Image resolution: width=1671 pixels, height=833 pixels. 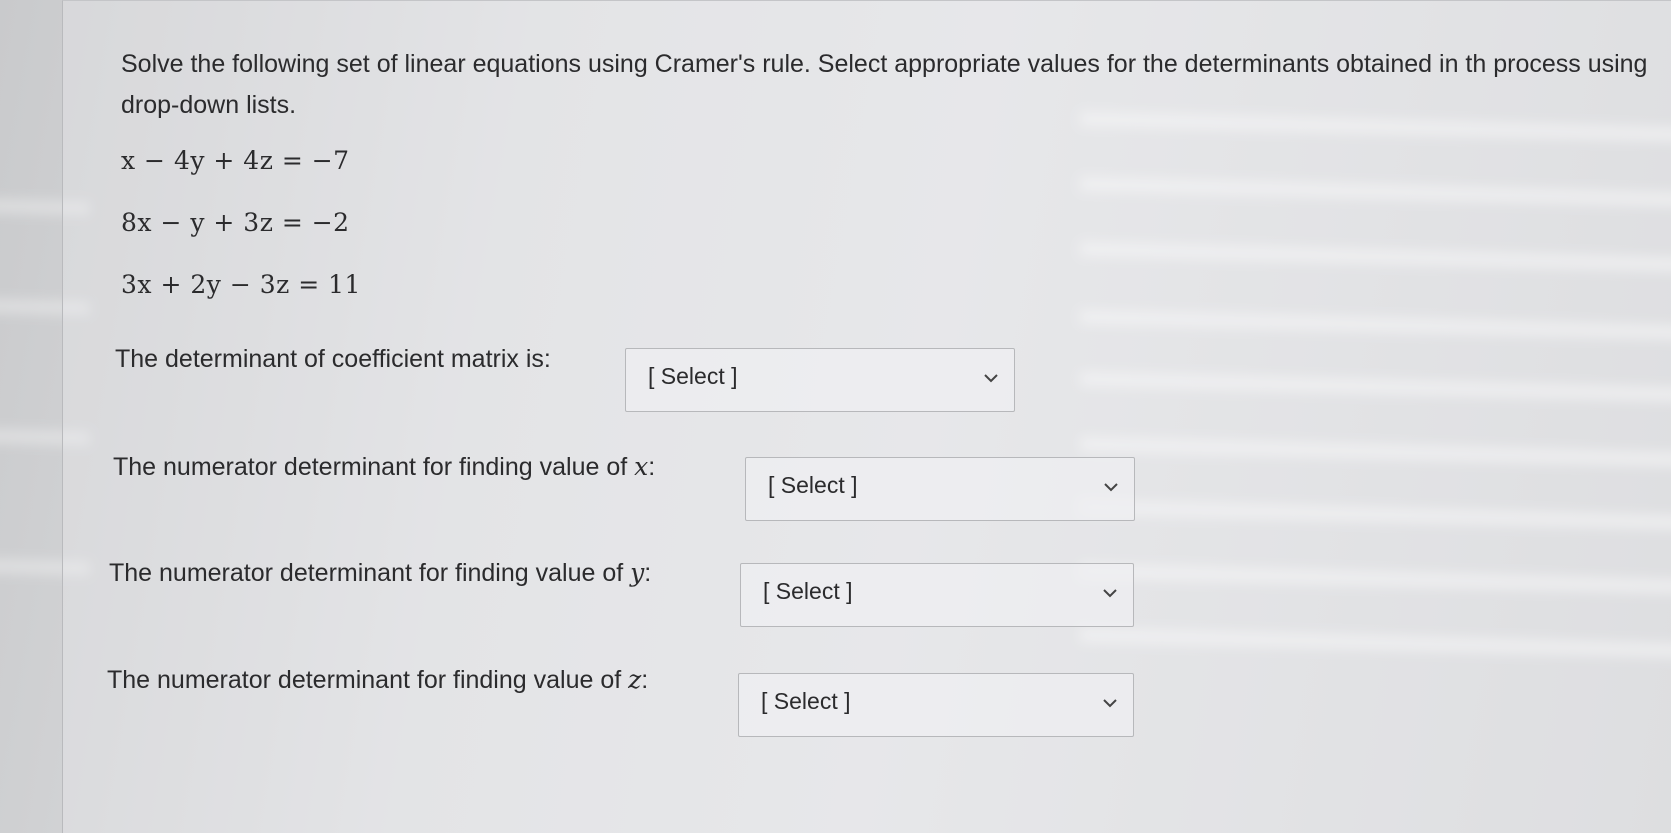 What do you see at coordinates (936, 705) in the screenshot?
I see `numerator-z-select: [ Select ]` at bounding box center [936, 705].